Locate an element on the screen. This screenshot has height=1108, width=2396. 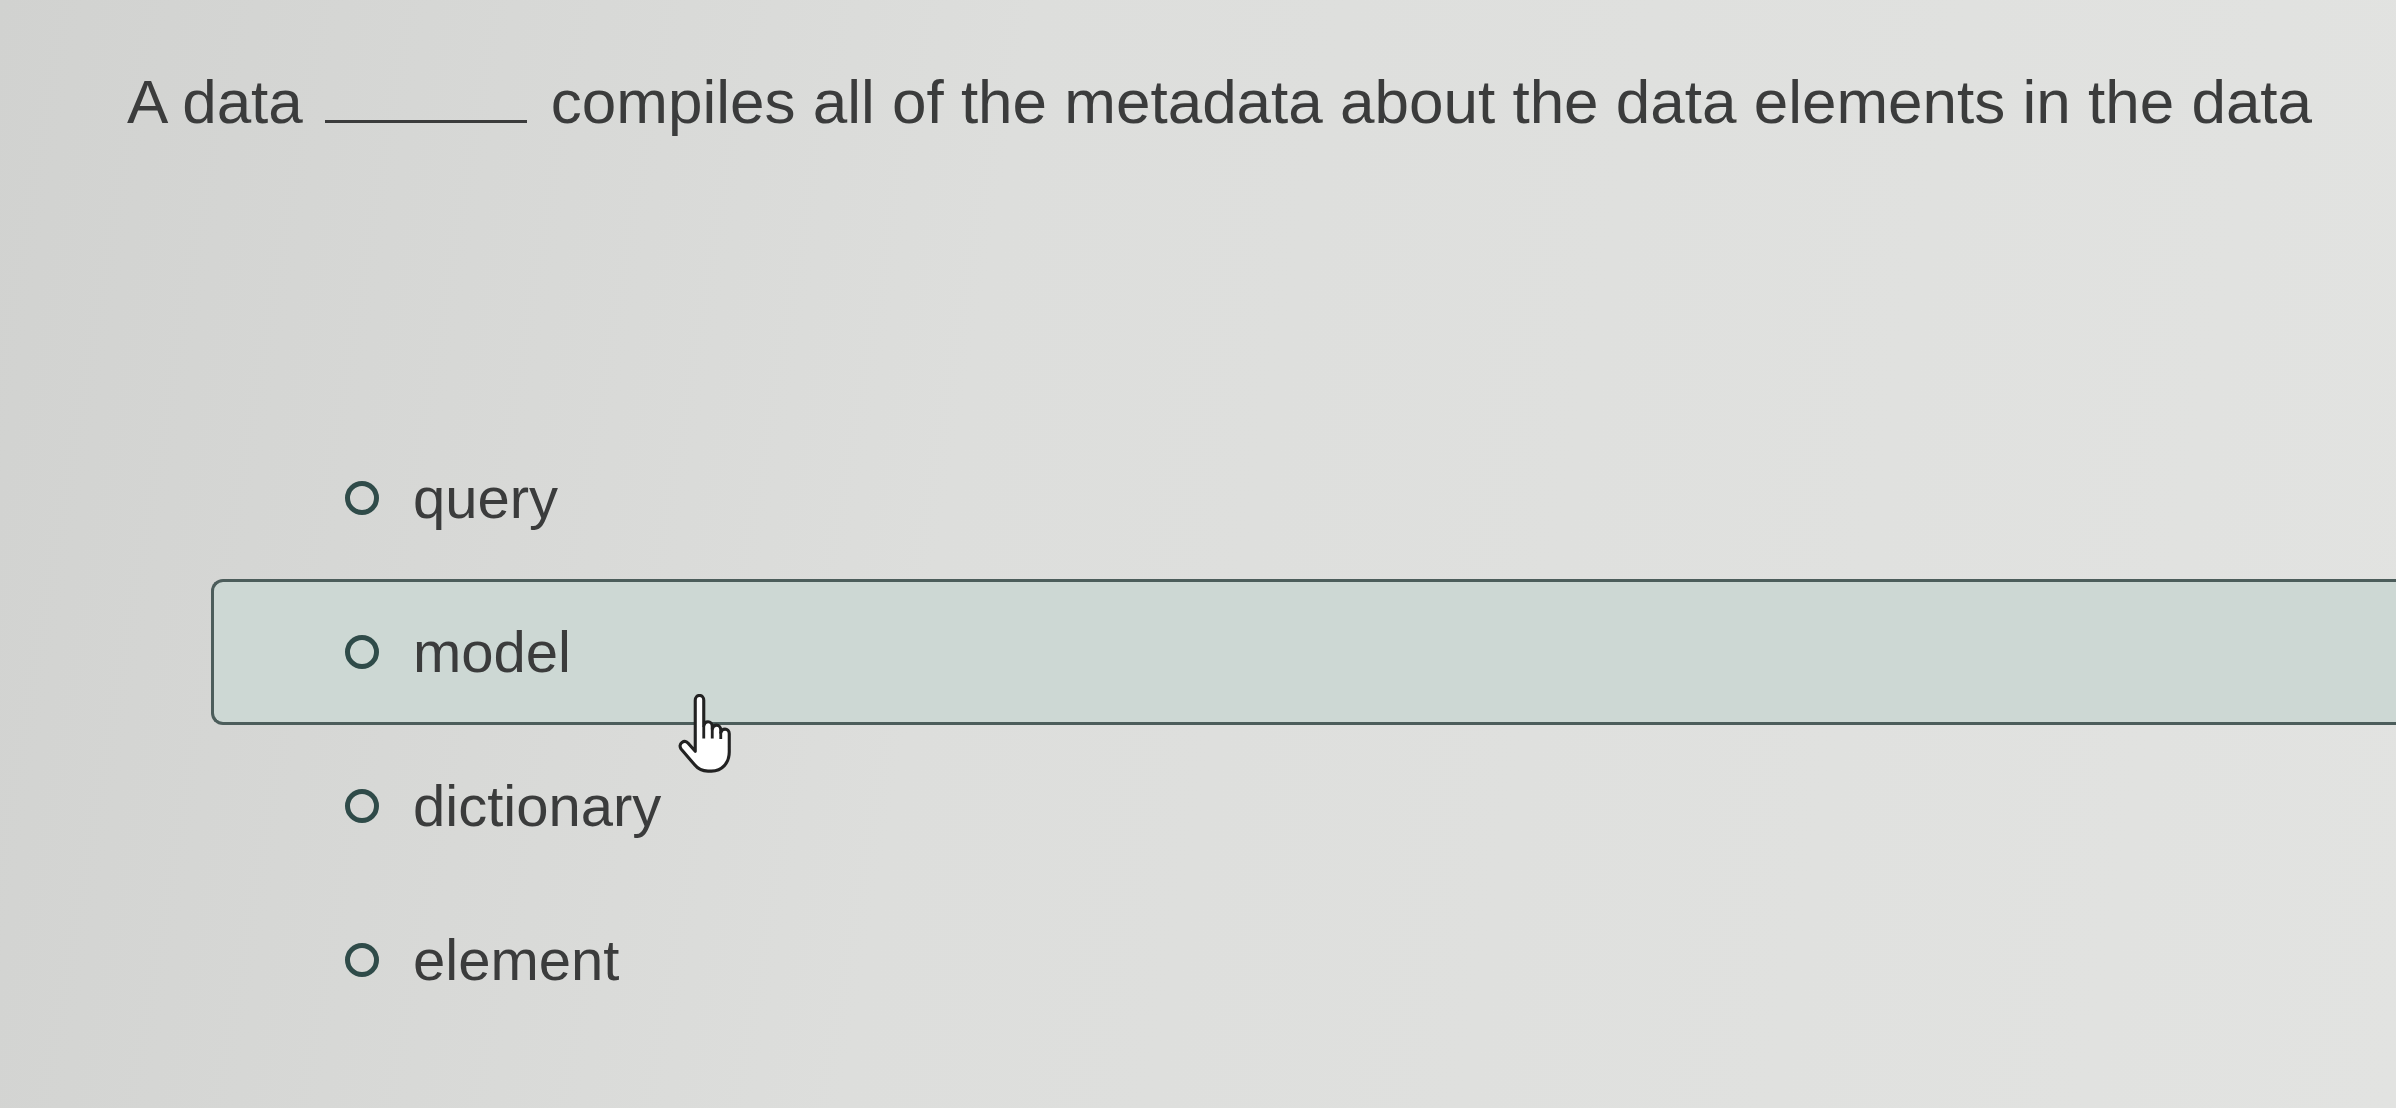
answer-option: element is located at coordinates (482, 960).